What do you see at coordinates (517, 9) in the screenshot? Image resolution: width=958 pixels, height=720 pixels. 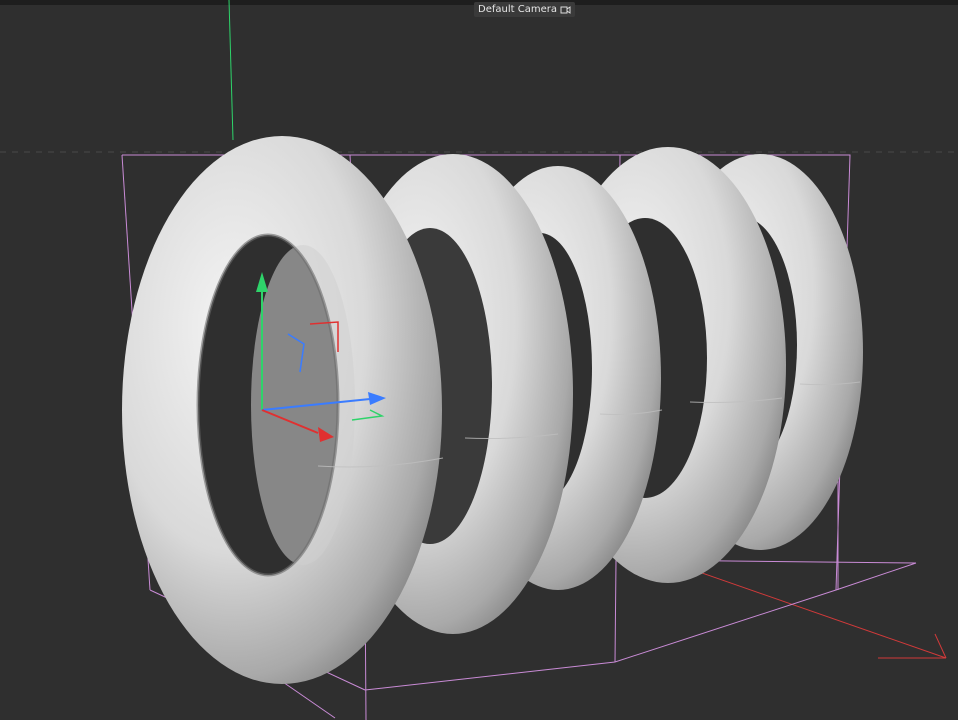 I see `camera-label-text: Default Camera` at bounding box center [517, 9].